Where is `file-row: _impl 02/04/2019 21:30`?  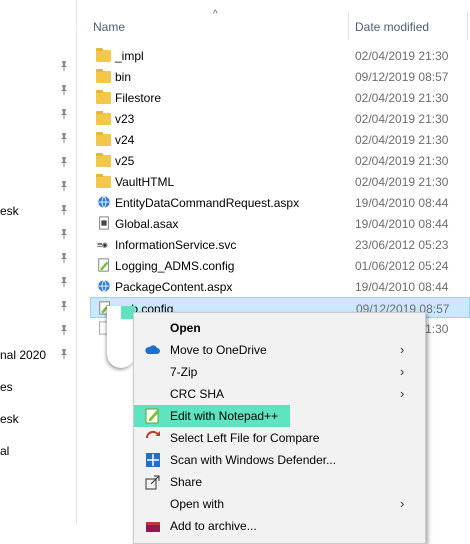 file-row: _impl 02/04/2019 21:30 is located at coordinates (280, 55).